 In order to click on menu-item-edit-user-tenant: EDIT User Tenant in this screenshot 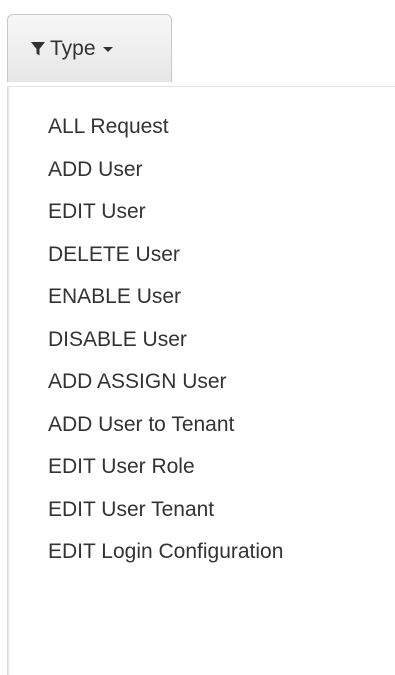, I will do `click(202, 510)`.